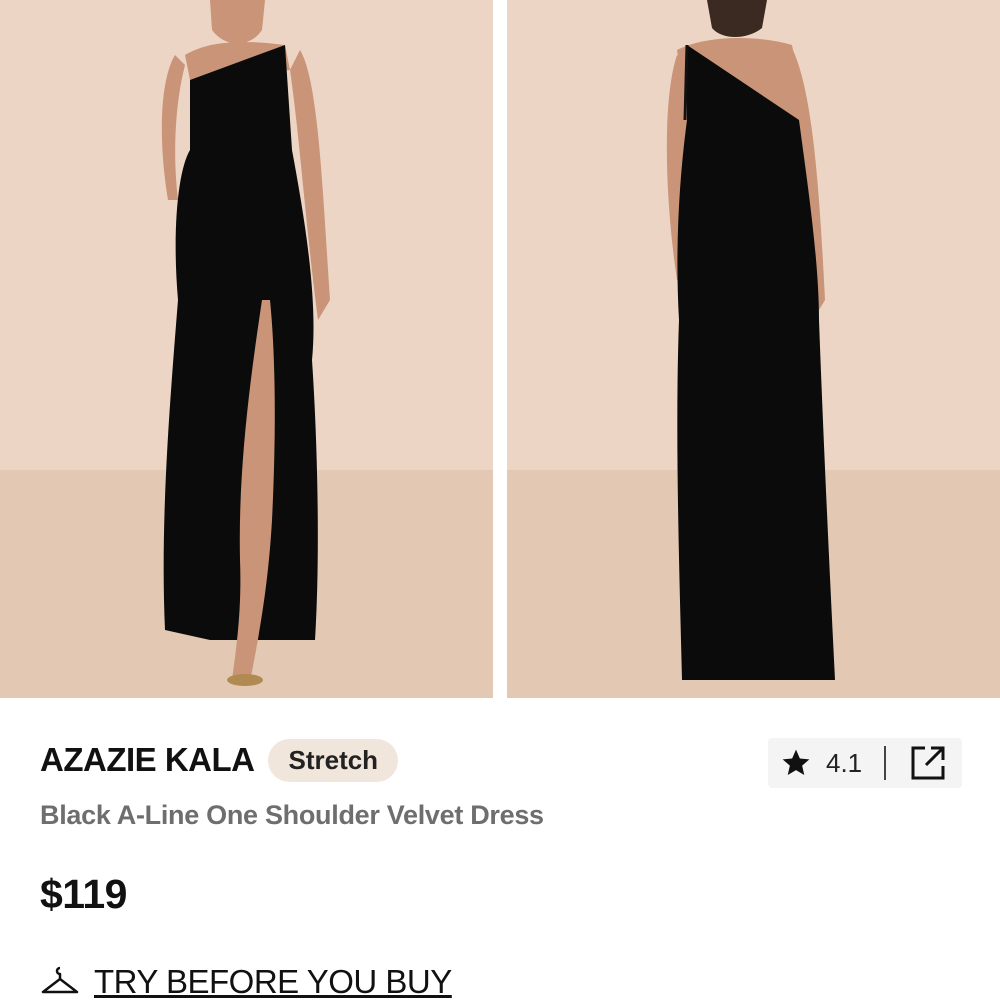 Image resolution: width=1000 pixels, height=1000 pixels. I want to click on try-before-you-buy-label: TRY BEFORE YOU BUY, so click(273, 981).